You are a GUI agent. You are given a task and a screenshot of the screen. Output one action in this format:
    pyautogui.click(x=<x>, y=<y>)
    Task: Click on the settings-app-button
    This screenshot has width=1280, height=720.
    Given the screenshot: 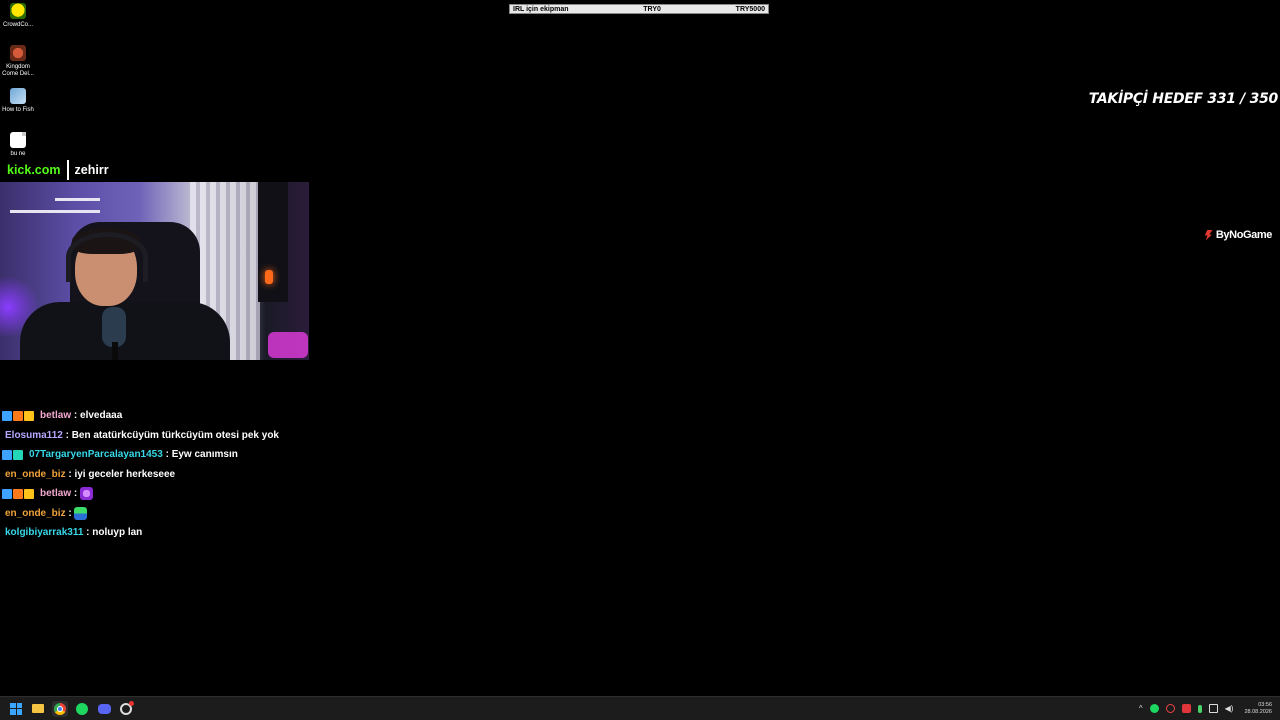 What is the action you would take?
    pyautogui.click(x=126, y=708)
    